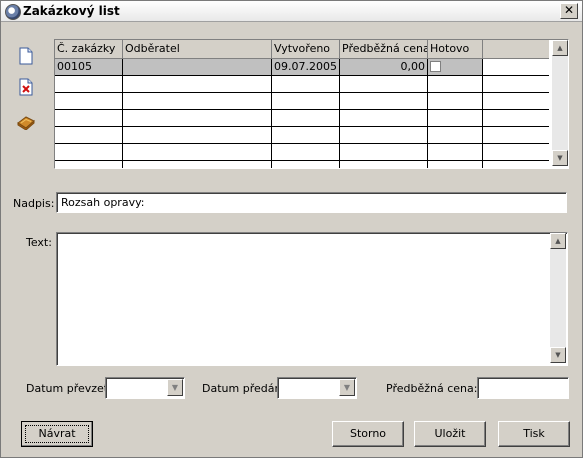  I want to click on cell-odberatel, so click(197, 67).